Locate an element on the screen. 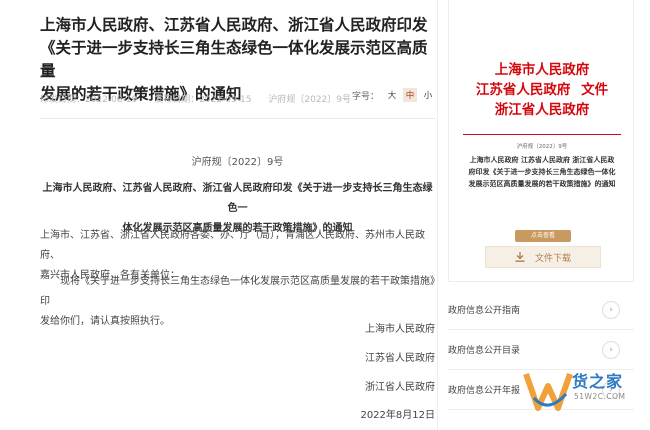 This screenshot has width=650, height=430. red-header: 上海市人民政府 江苏省人民政府 文件 浙江省人民政府 is located at coordinates (542, 90).